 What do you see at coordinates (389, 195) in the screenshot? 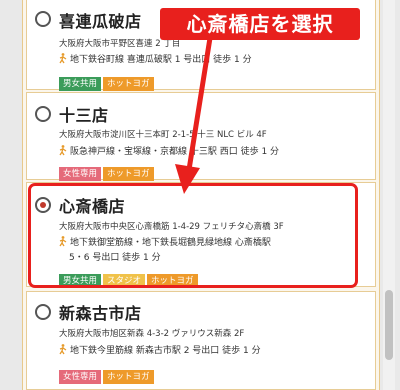
I see `scrollbar` at bounding box center [389, 195].